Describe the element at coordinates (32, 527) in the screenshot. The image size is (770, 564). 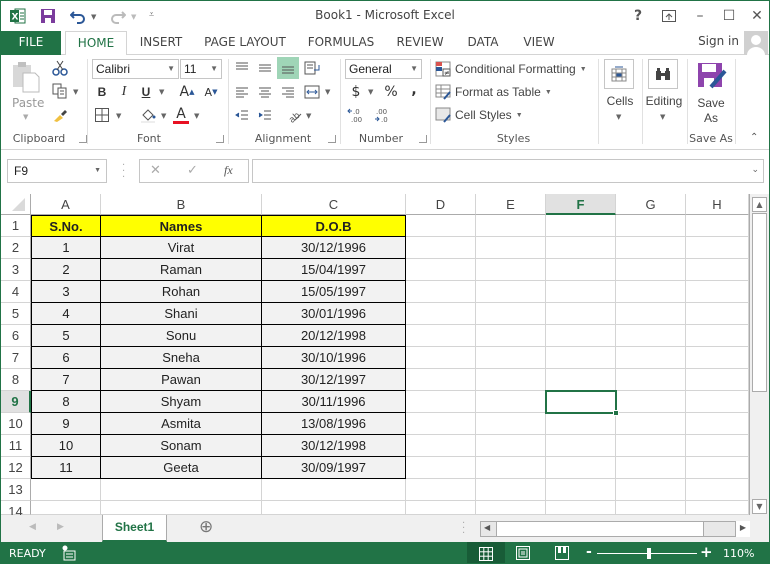
I see `scroll-sheets-left-icon: ◀` at that location.